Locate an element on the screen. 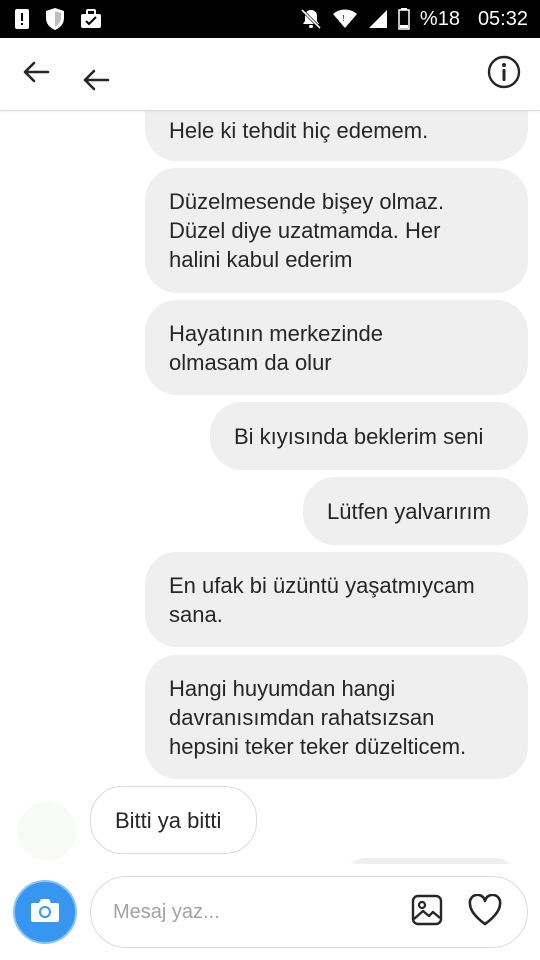 The width and height of the screenshot is (540, 960). heart-icon is located at coordinates (485, 912).